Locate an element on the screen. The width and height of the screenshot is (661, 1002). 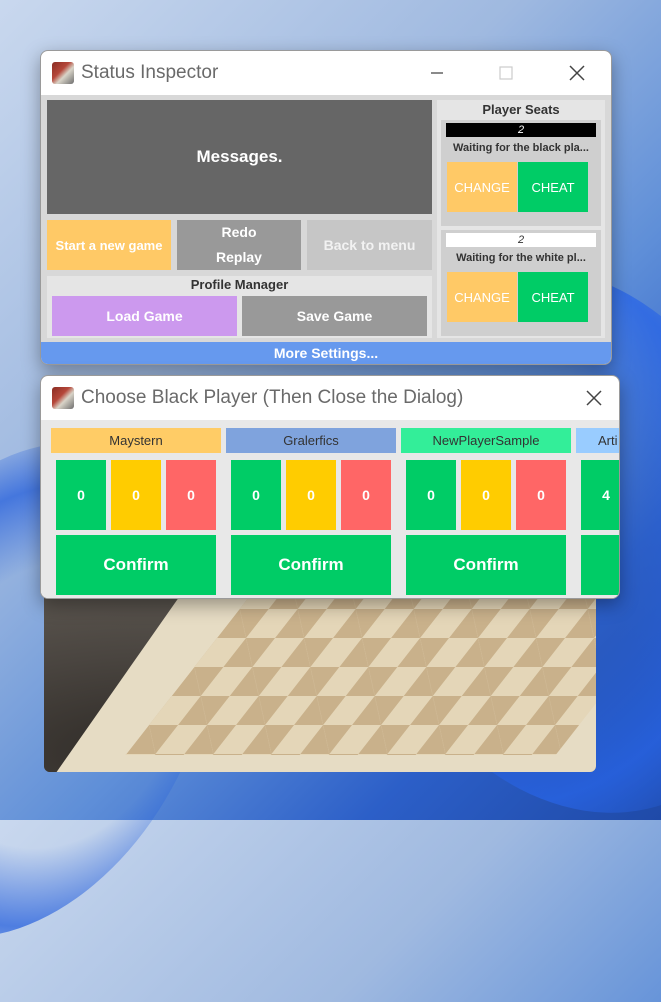
player-name: Arti is located at coordinates (597, 440).